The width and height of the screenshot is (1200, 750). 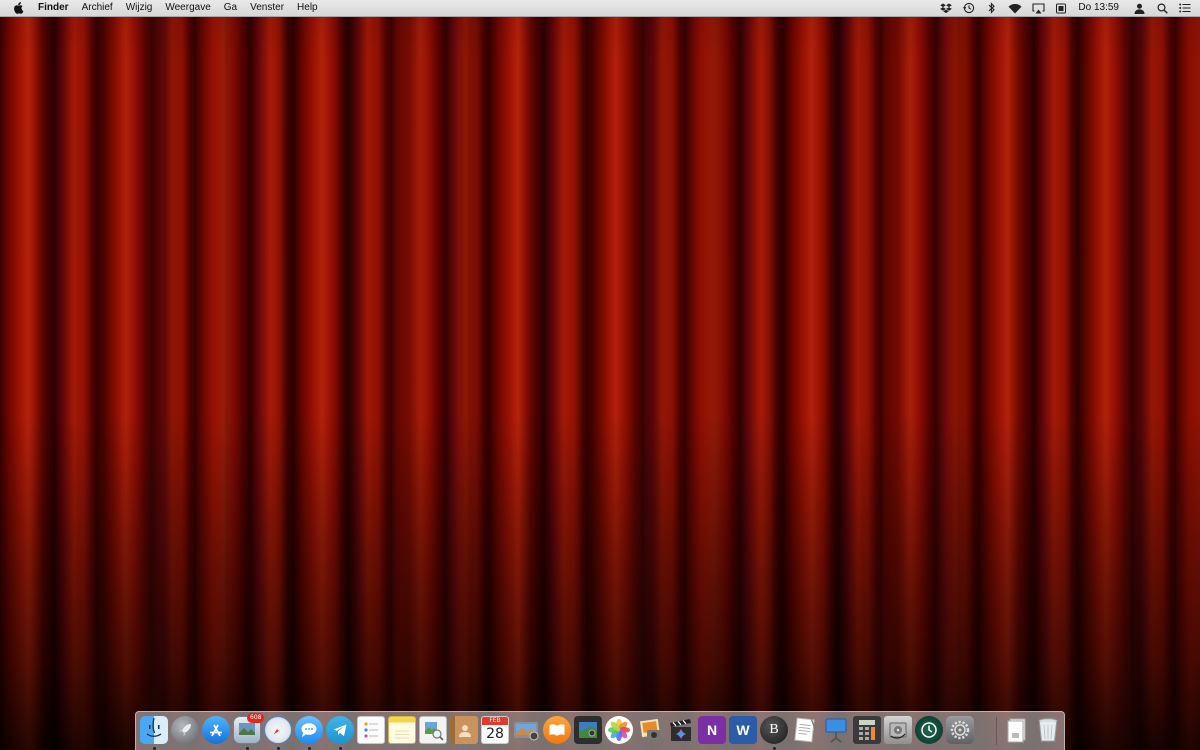 I want to click on menu-weergave: Weergave, so click(x=187, y=8).